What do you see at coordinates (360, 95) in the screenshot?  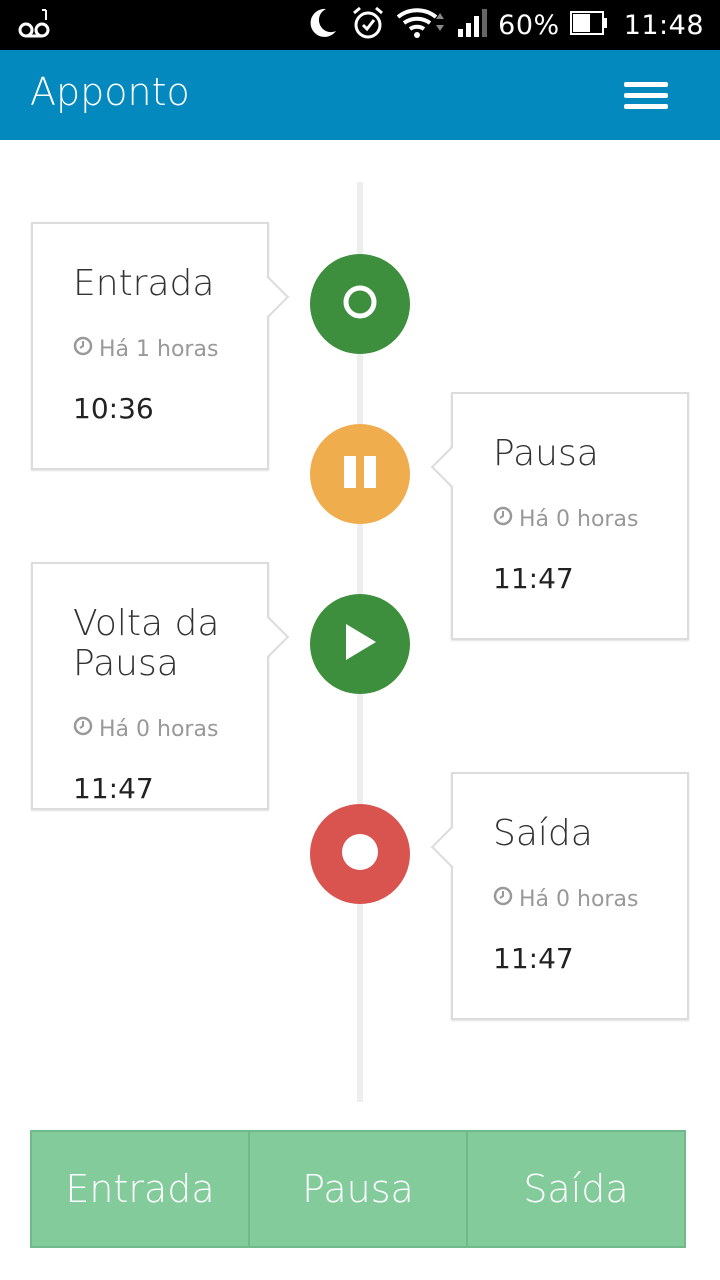 I see `app-bar: Apponto` at bounding box center [360, 95].